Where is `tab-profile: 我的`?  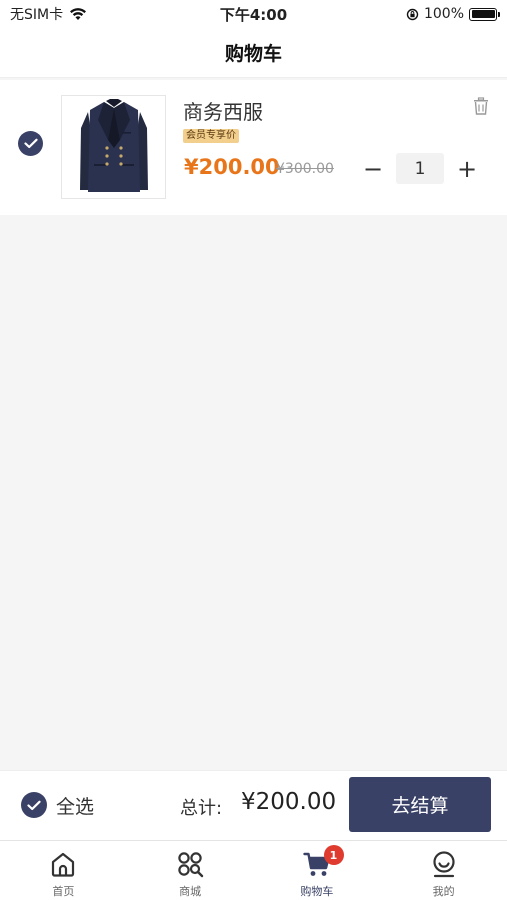 tab-profile: 我的 is located at coordinates (443, 870).